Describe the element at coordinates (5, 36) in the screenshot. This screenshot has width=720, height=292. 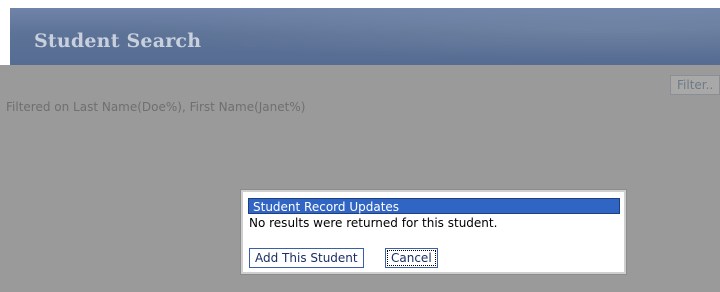
I see `header-left-margin` at that location.